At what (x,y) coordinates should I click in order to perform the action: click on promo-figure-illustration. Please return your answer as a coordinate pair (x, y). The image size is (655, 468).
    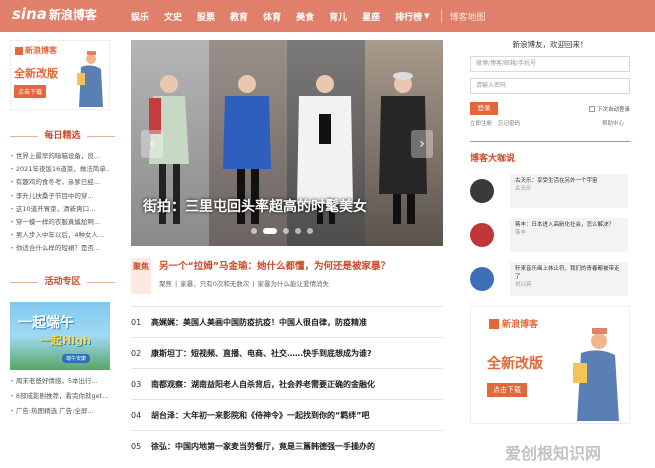
    Looking at the image, I should click on (596, 374).